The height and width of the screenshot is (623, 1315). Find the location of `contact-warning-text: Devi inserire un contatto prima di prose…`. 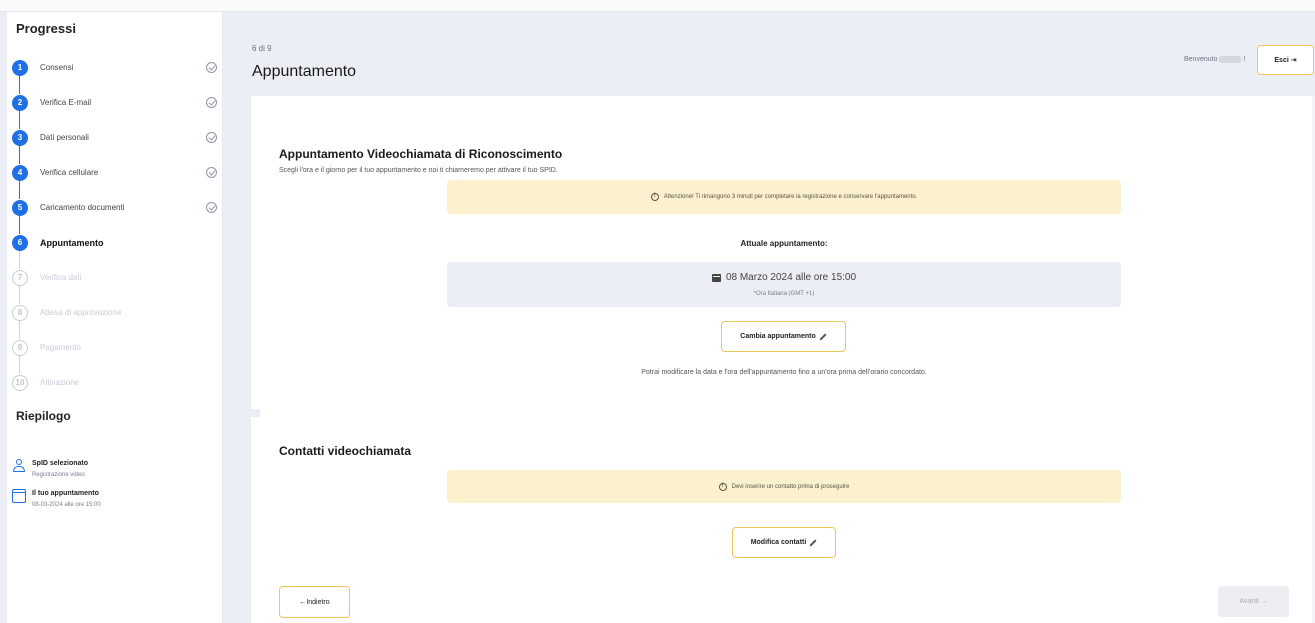

contact-warning-text: Devi inserire un contatto prima di prose… is located at coordinates (790, 486).